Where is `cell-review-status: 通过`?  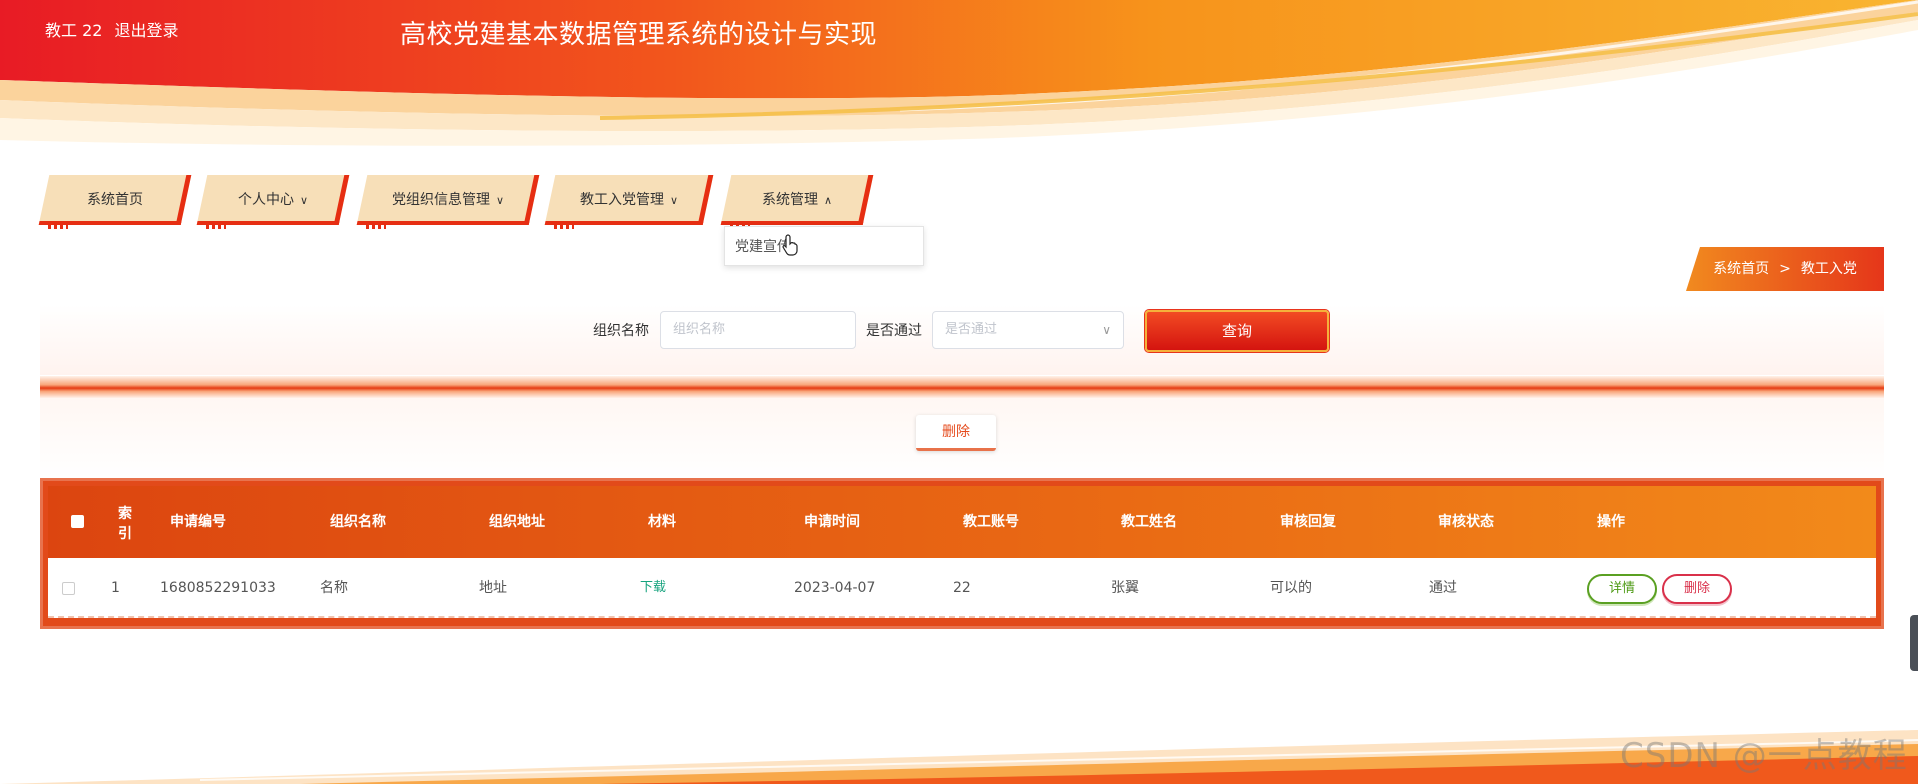 cell-review-status: 通过 is located at coordinates (1443, 588).